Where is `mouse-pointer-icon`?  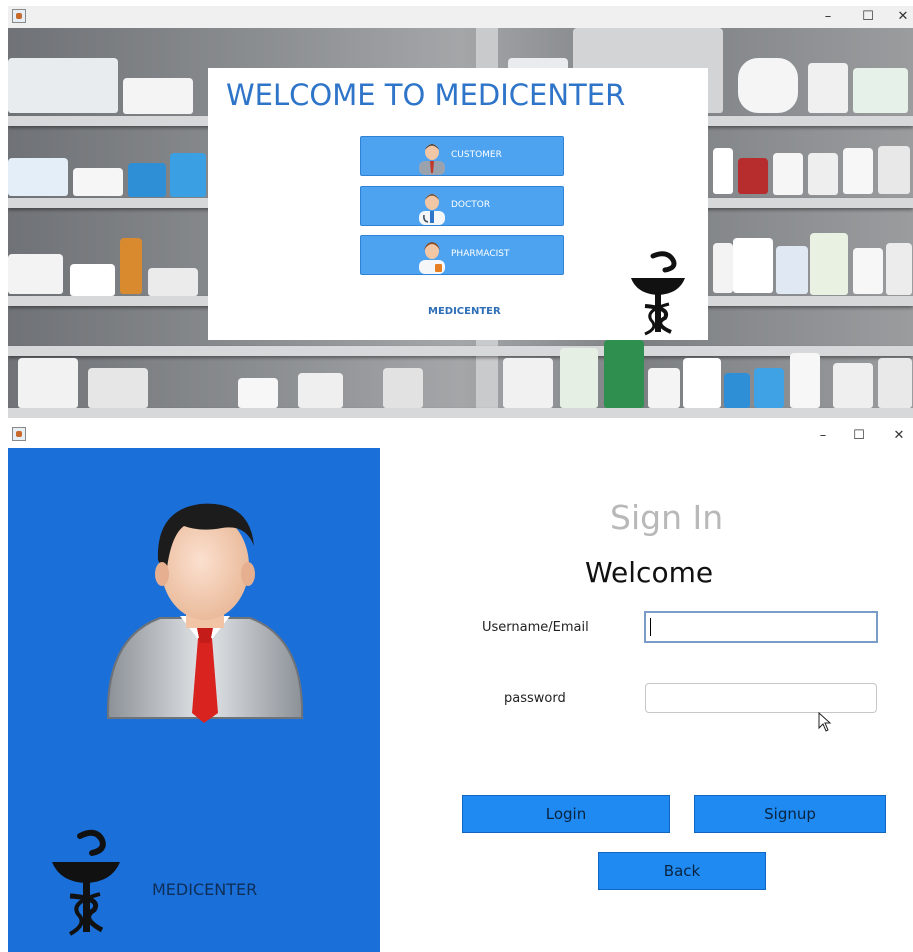 mouse-pointer-icon is located at coordinates (825, 722).